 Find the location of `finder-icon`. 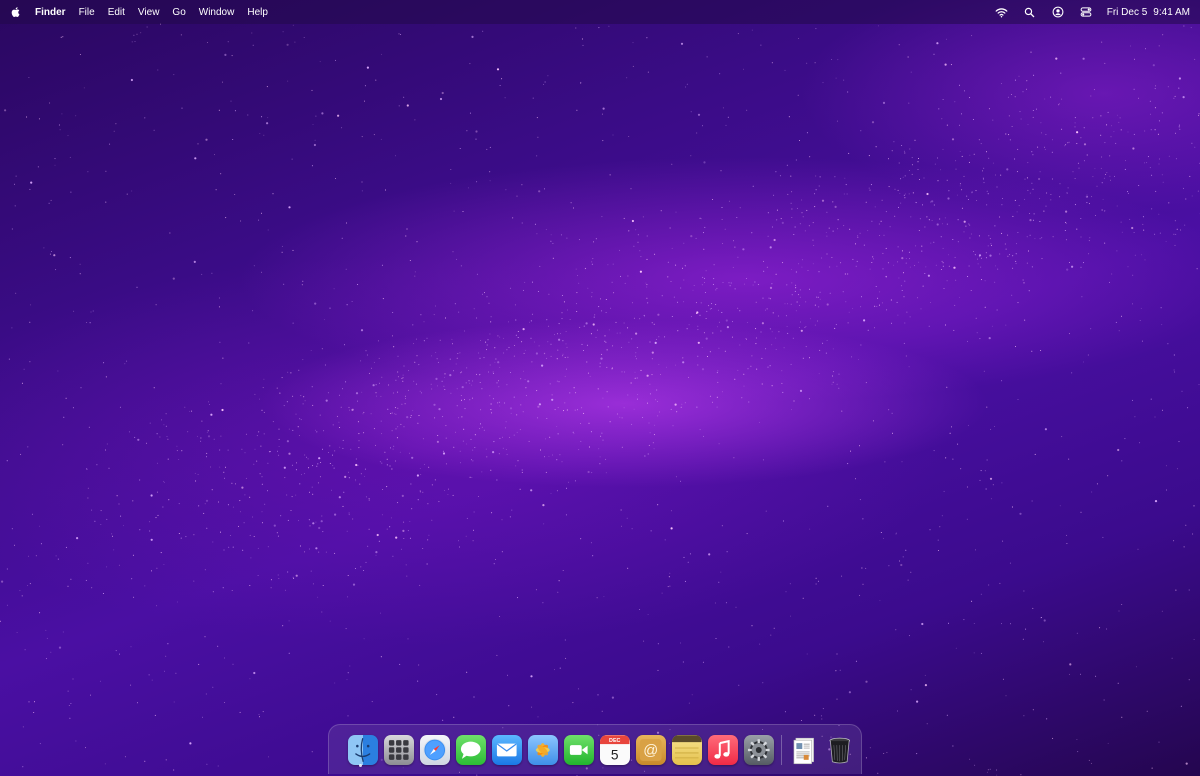

finder-icon is located at coordinates (363, 749).